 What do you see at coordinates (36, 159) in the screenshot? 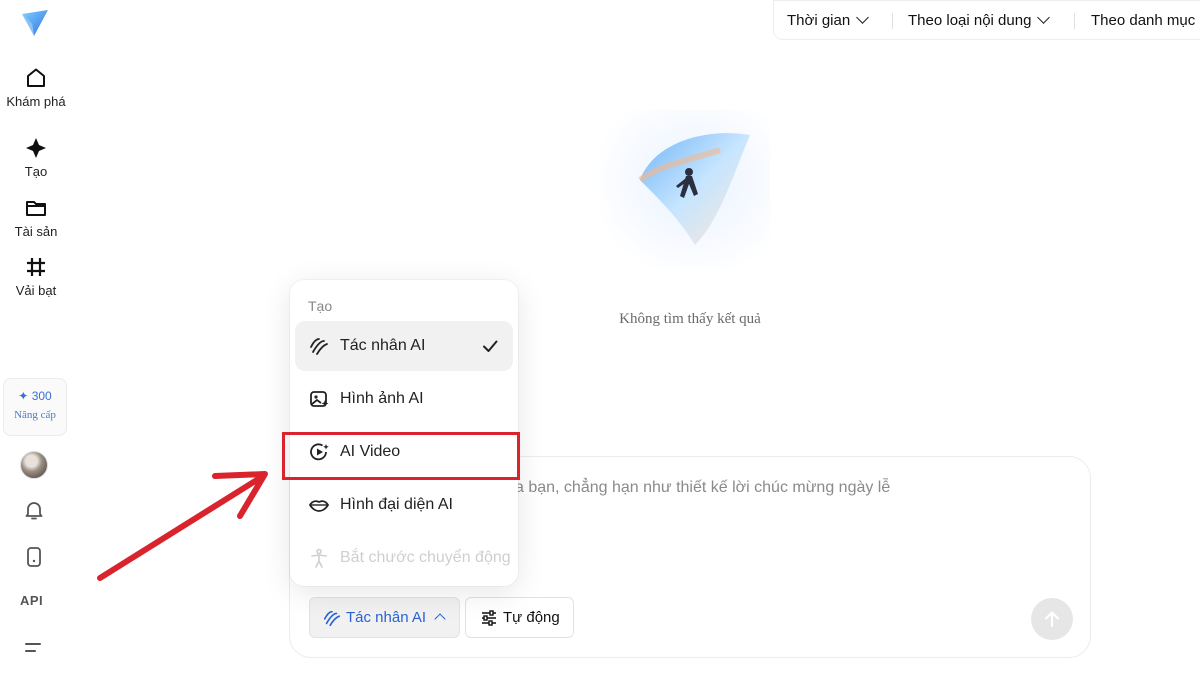
I see `sidebar-item-create: Tạo` at bounding box center [36, 159].